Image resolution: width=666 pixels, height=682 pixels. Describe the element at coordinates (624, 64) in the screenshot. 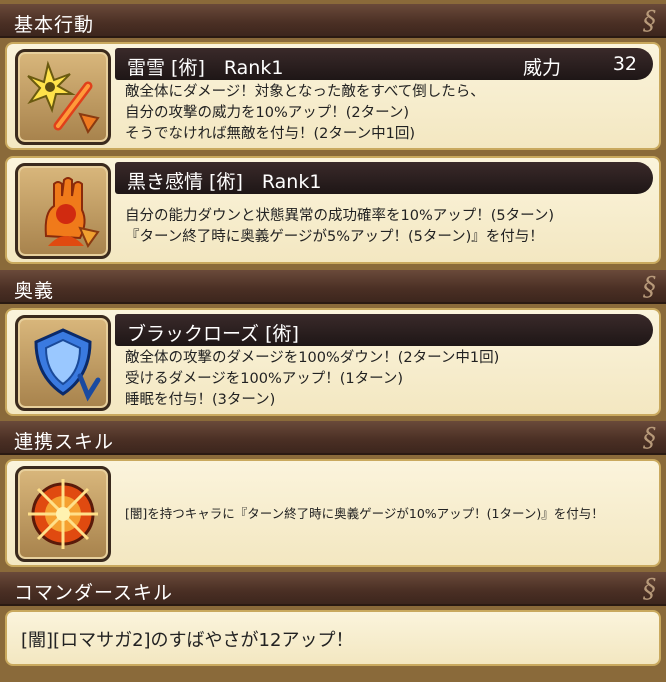

I see `power-value: 32` at that location.